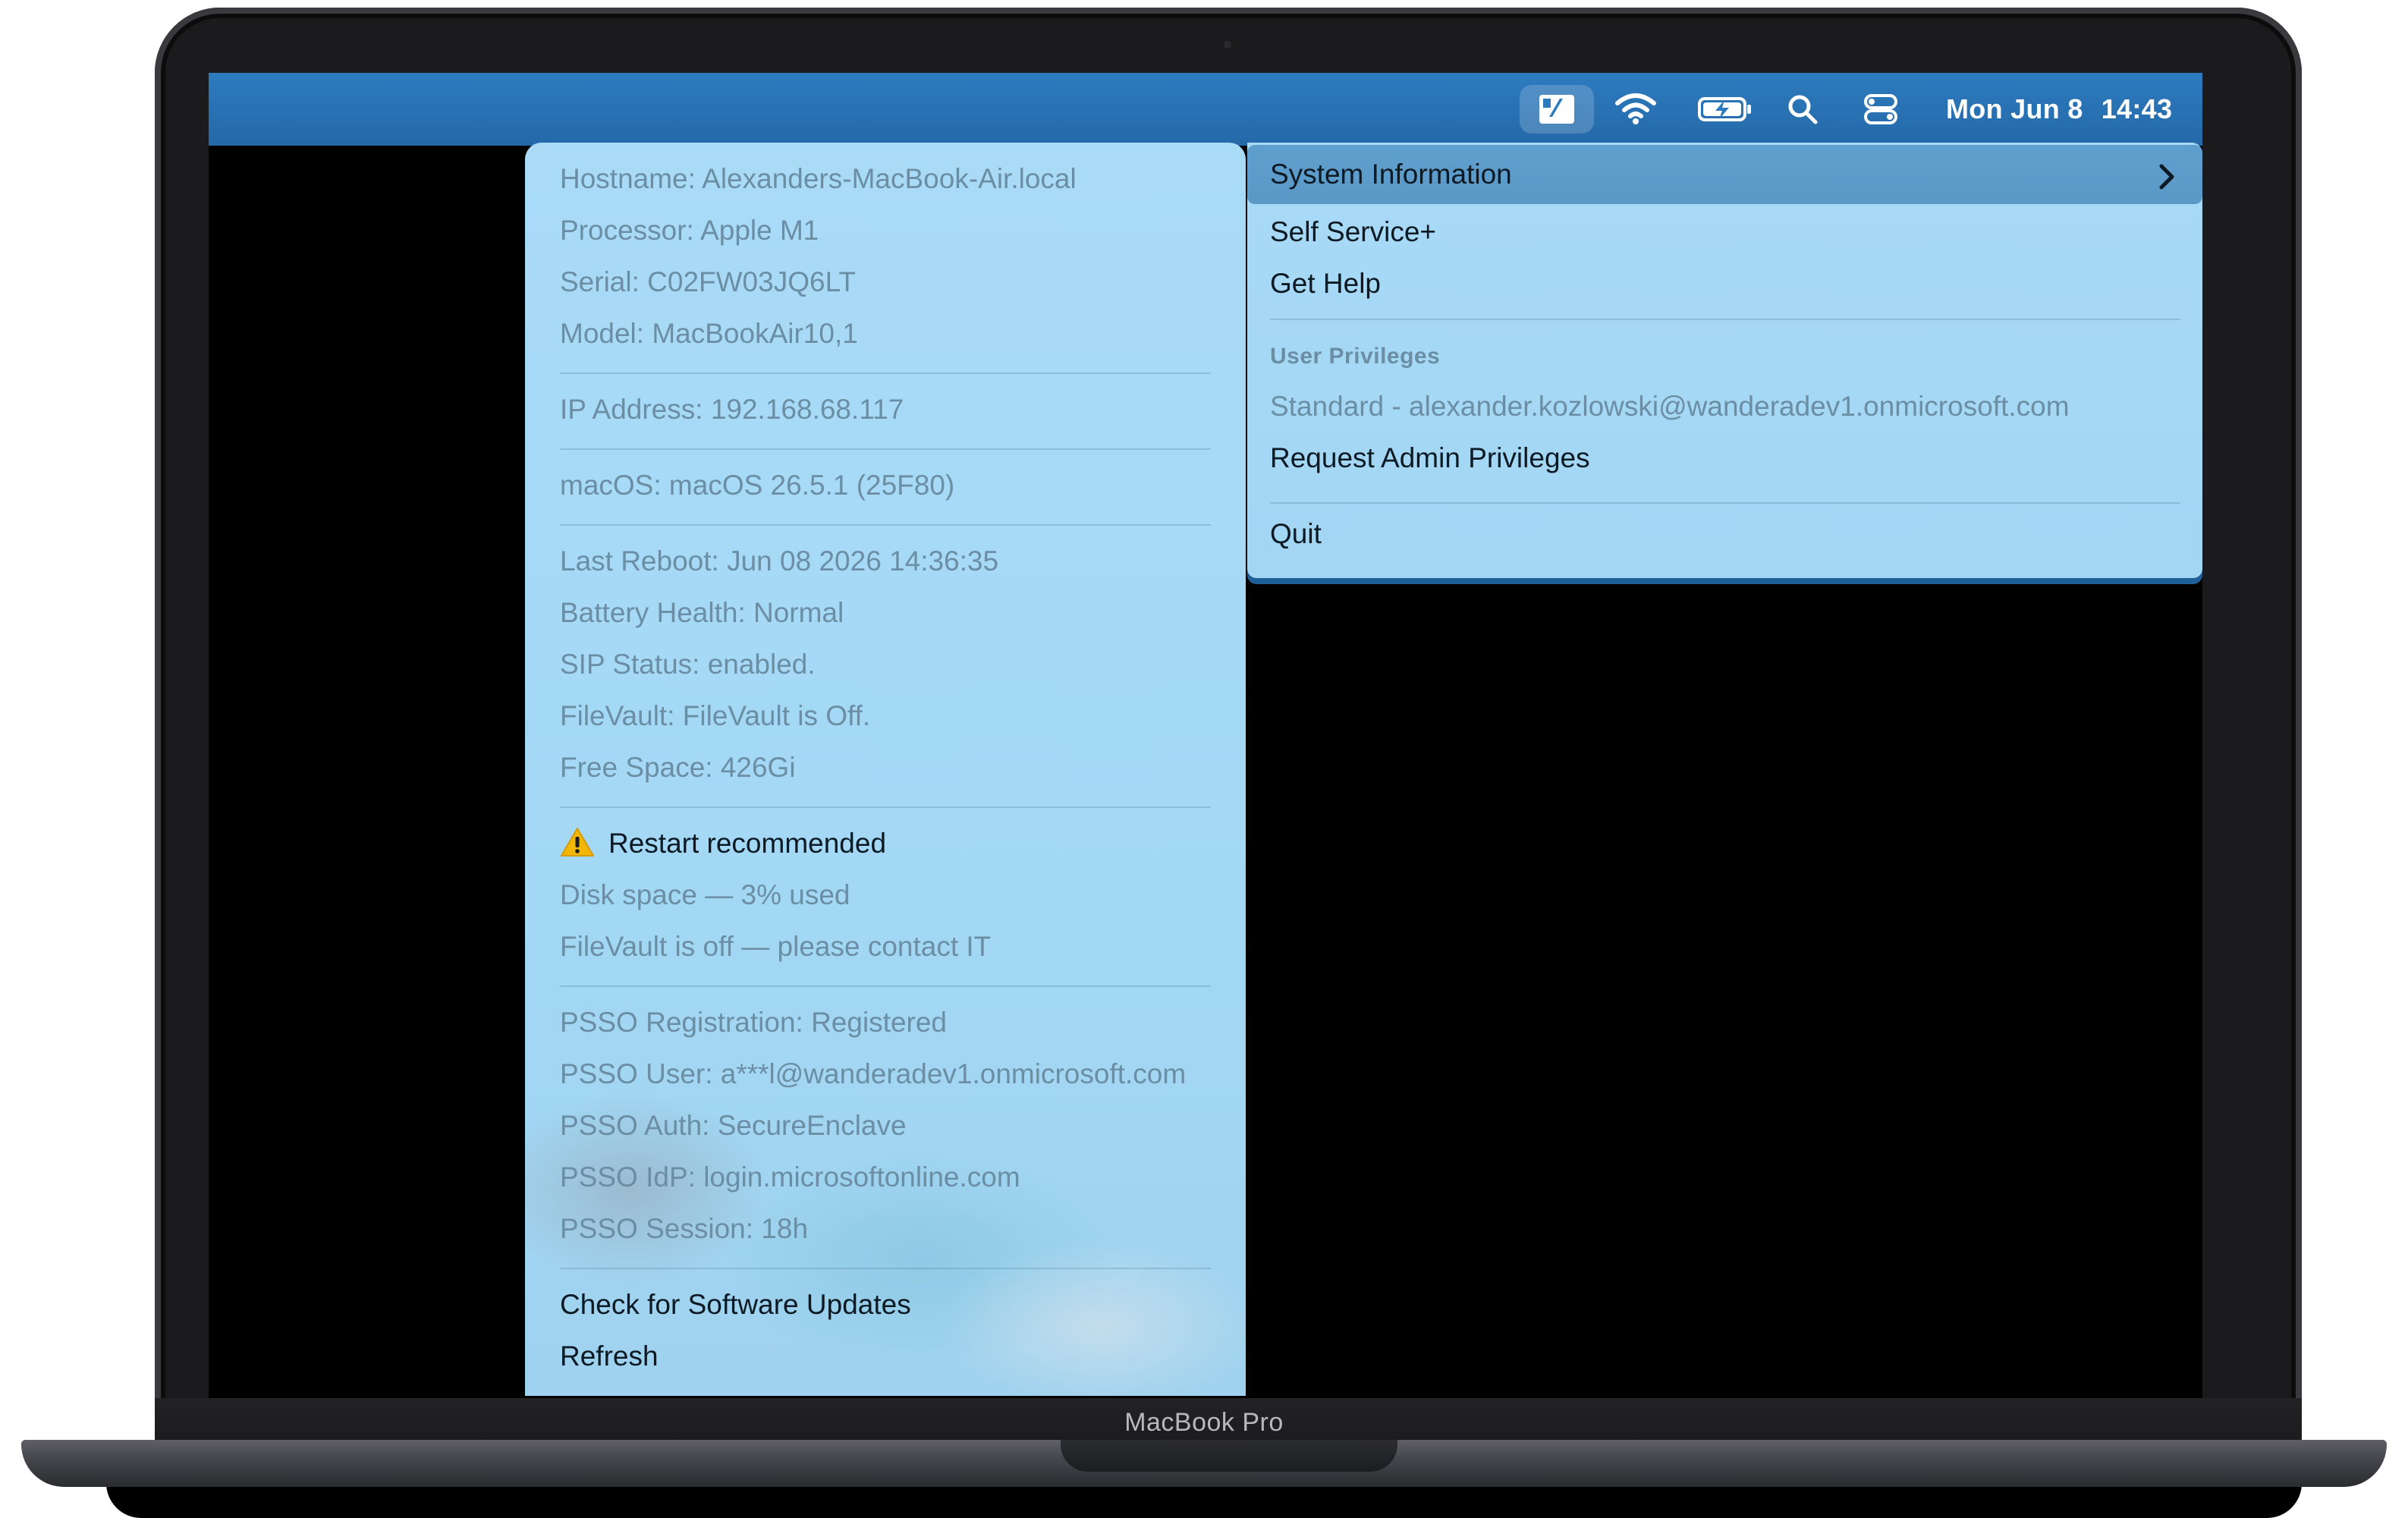 The image size is (2408, 1518). Describe the element at coordinates (689, 230) in the screenshot. I see `processor-item: Processor: Apple M1` at that location.